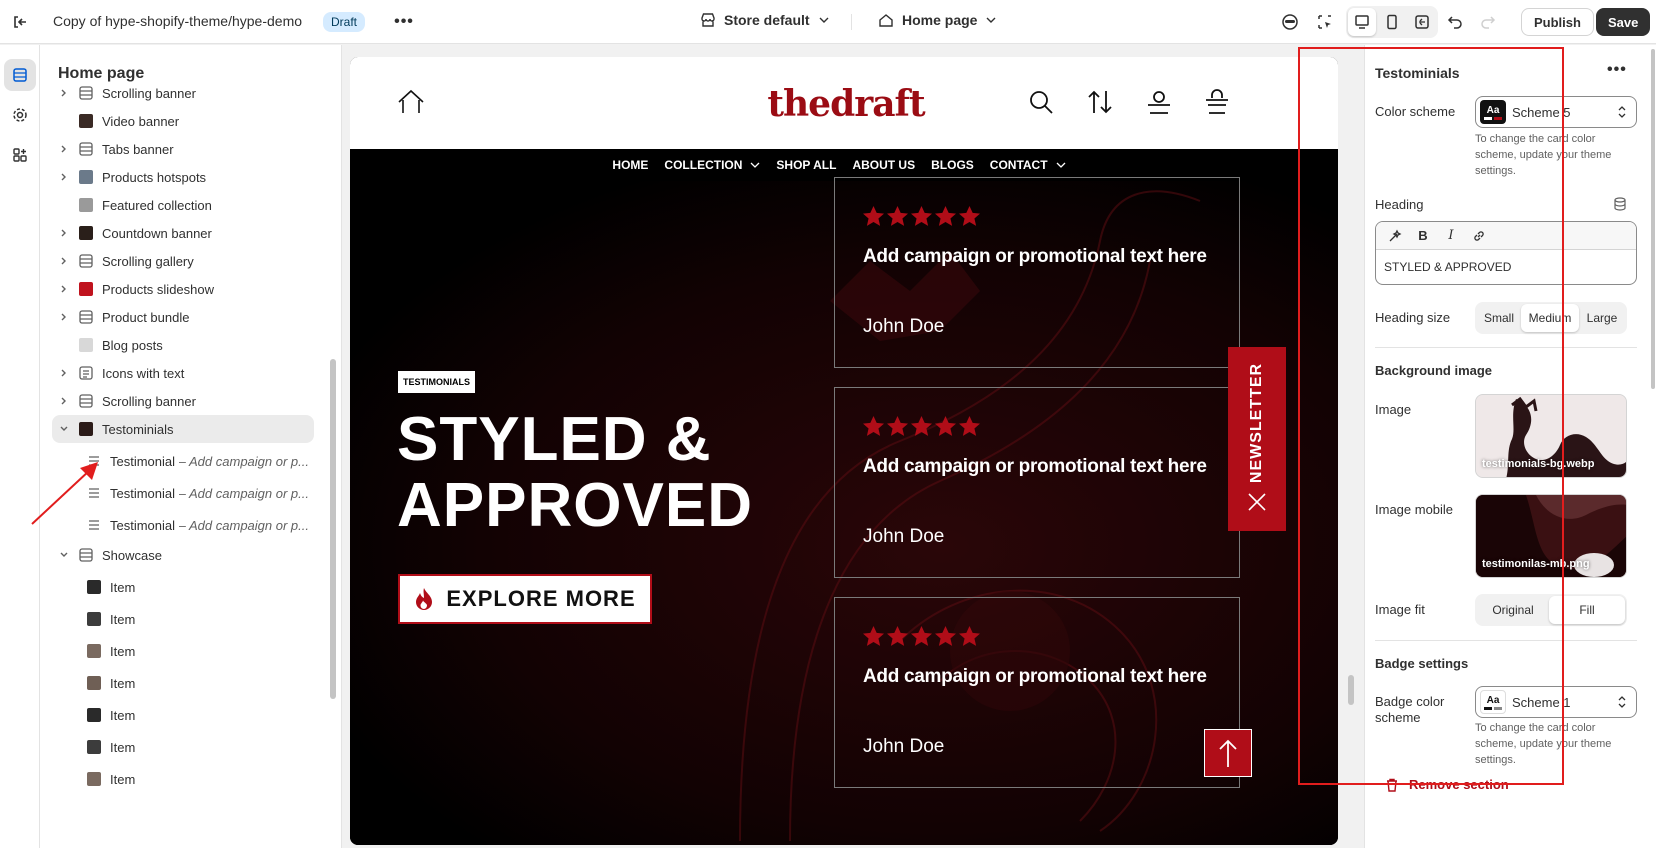  Describe the element at coordinates (20, 115) in the screenshot. I see `settings-gear-icon` at that location.